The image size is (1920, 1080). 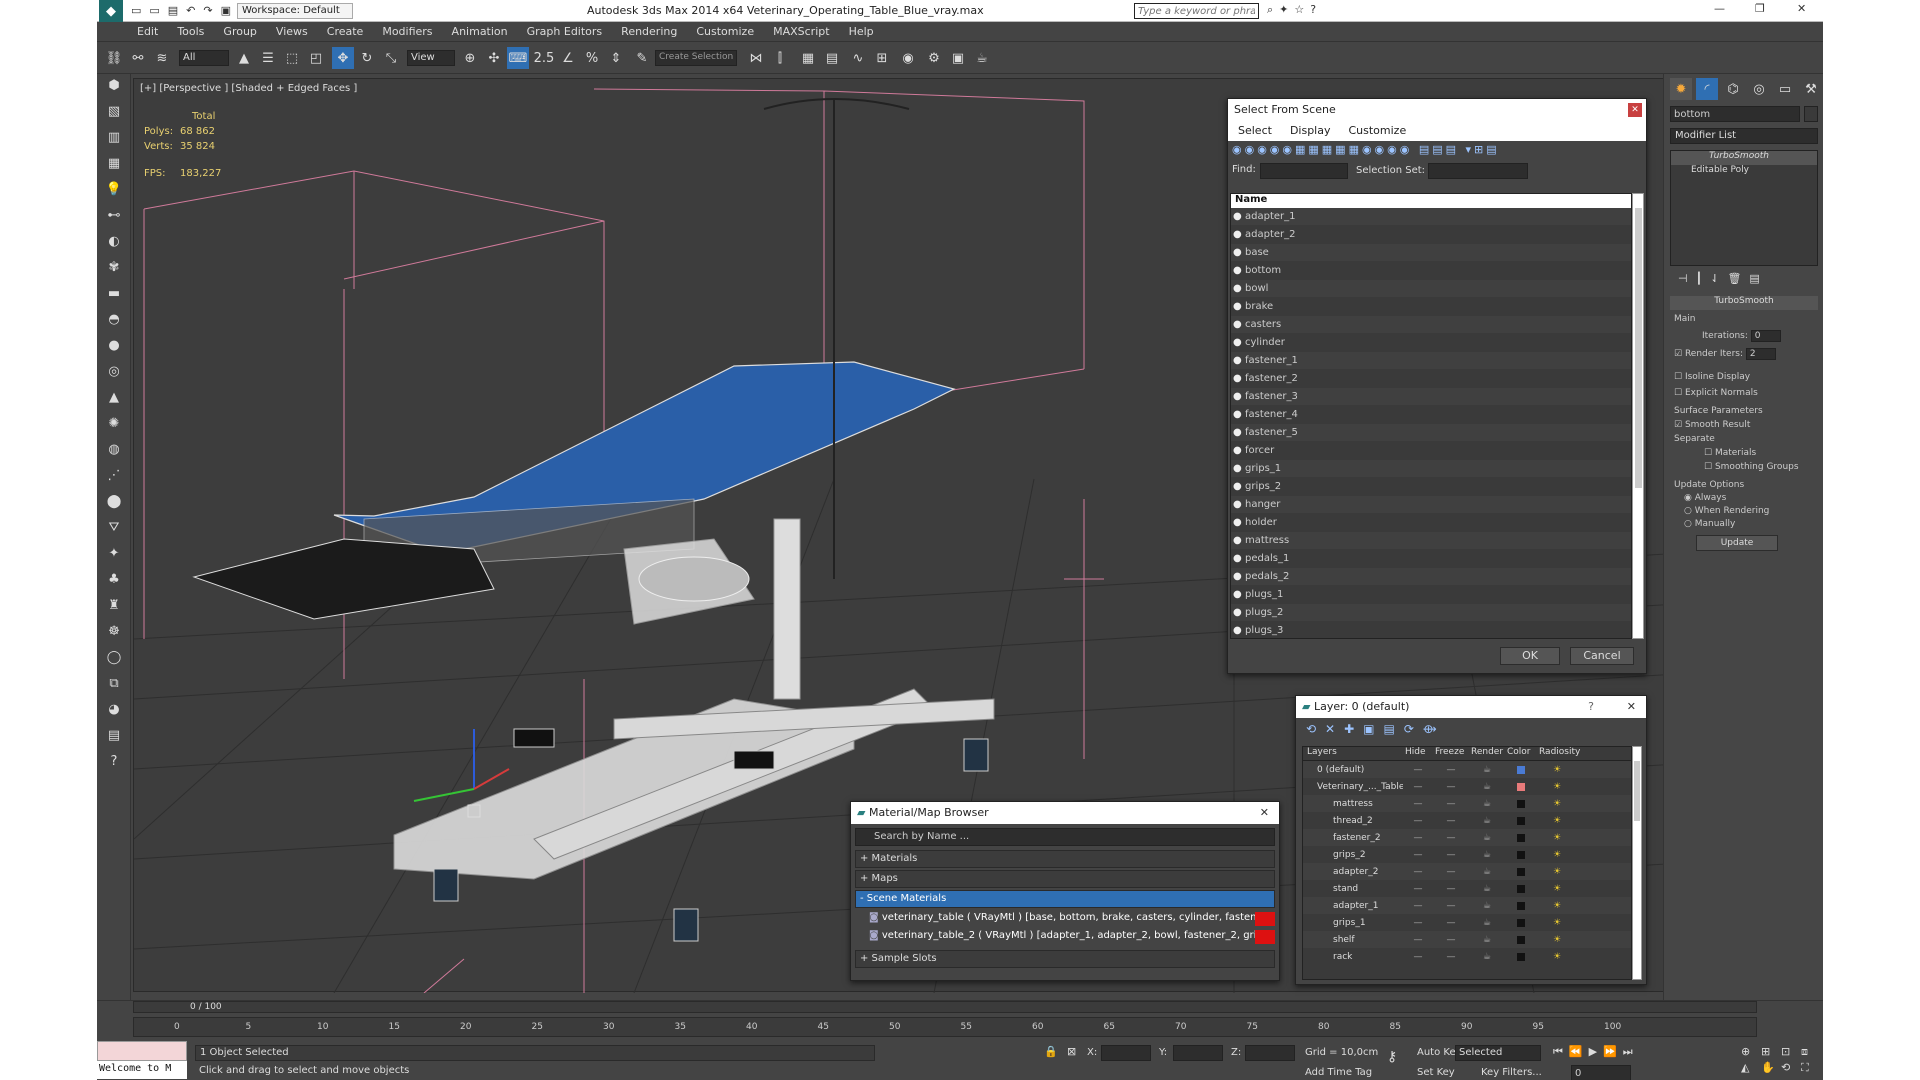 What do you see at coordinates (1431, 415) in the screenshot?
I see `scene-object-row: ● fastener_4` at bounding box center [1431, 415].